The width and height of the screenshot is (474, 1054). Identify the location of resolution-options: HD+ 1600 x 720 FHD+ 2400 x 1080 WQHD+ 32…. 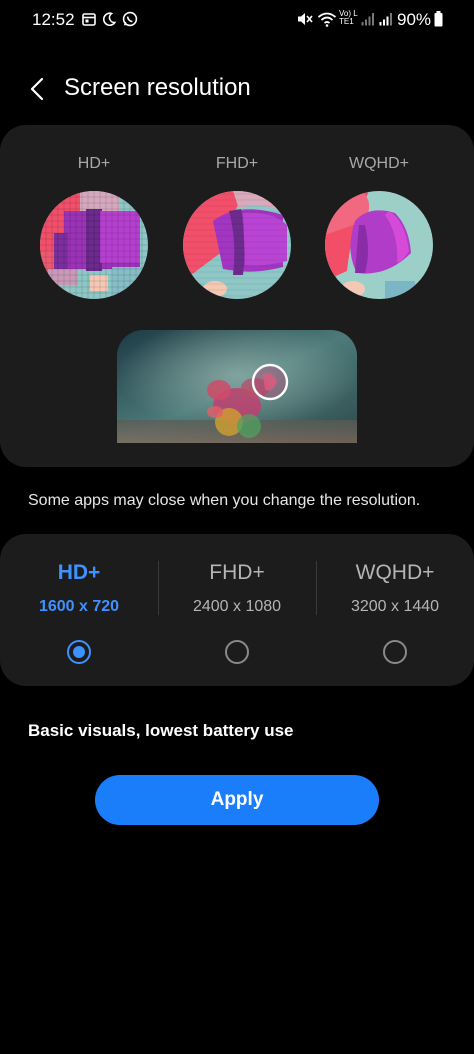
(237, 610).